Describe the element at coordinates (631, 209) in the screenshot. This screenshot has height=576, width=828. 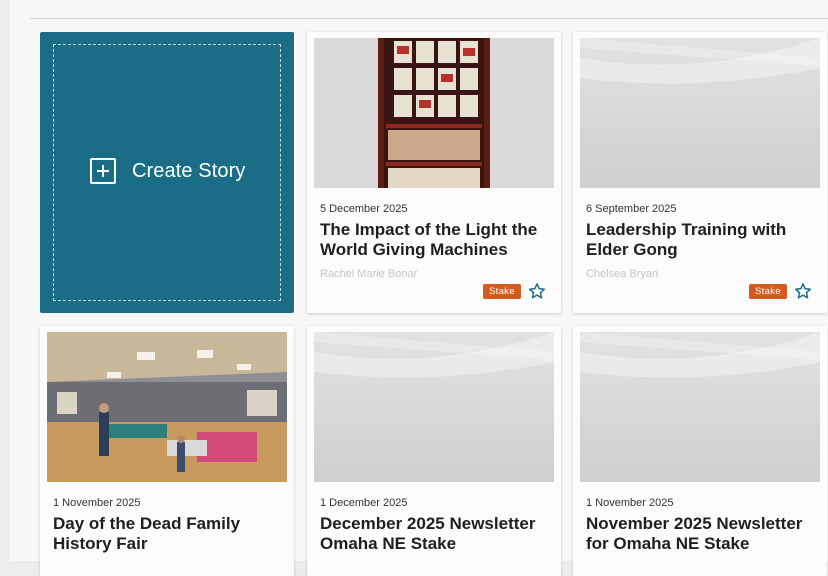
I see `story-date: 6 September 2025` at that location.